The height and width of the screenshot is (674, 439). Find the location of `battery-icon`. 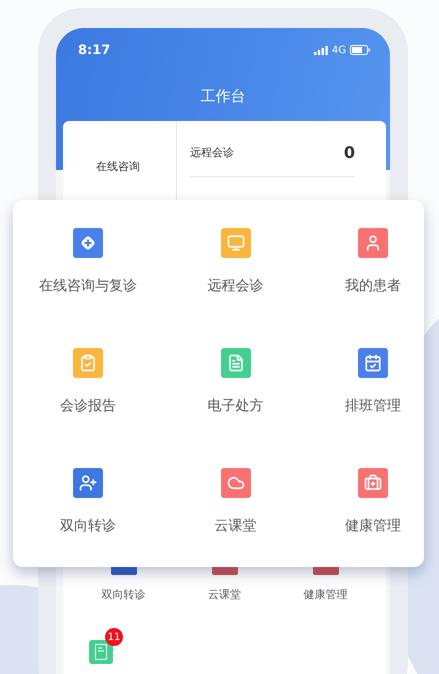

battery-icon is located at coordinates (360, 50).